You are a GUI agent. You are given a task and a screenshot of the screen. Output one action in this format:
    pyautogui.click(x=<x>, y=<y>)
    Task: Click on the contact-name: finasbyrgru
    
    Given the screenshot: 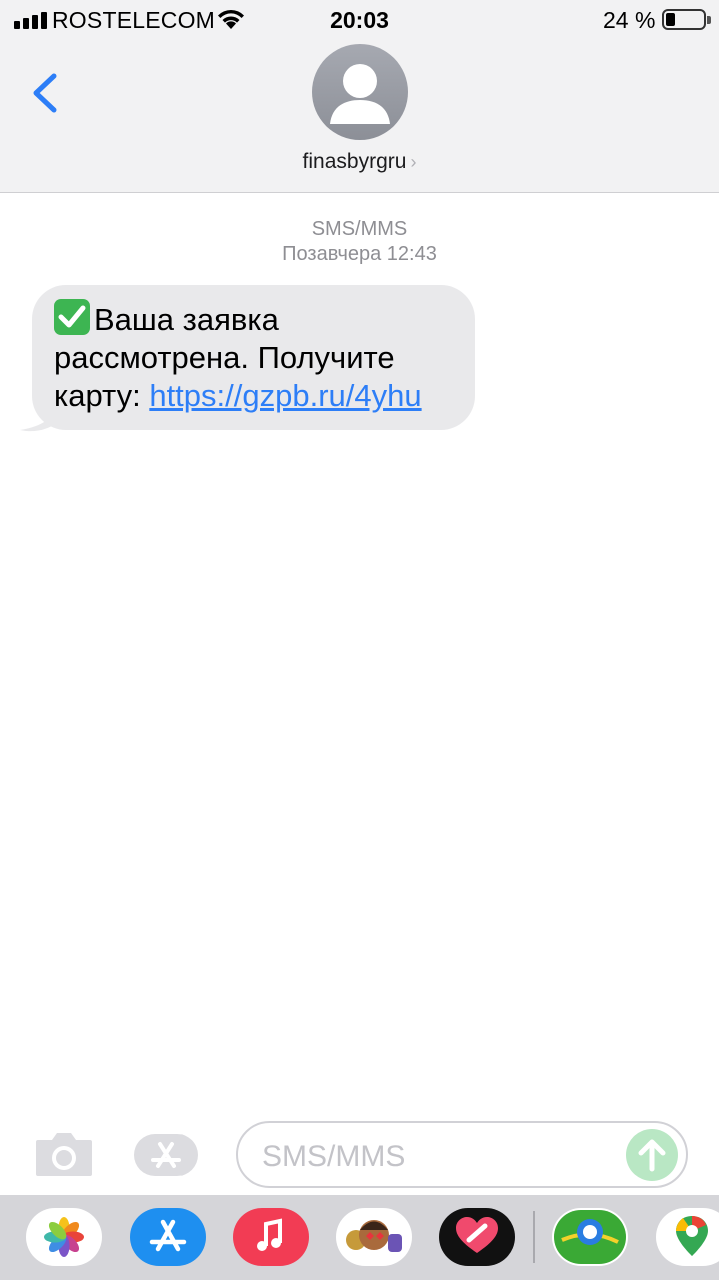 What is the action you would take?
    pyautogui.click(x=354, y=161)
    